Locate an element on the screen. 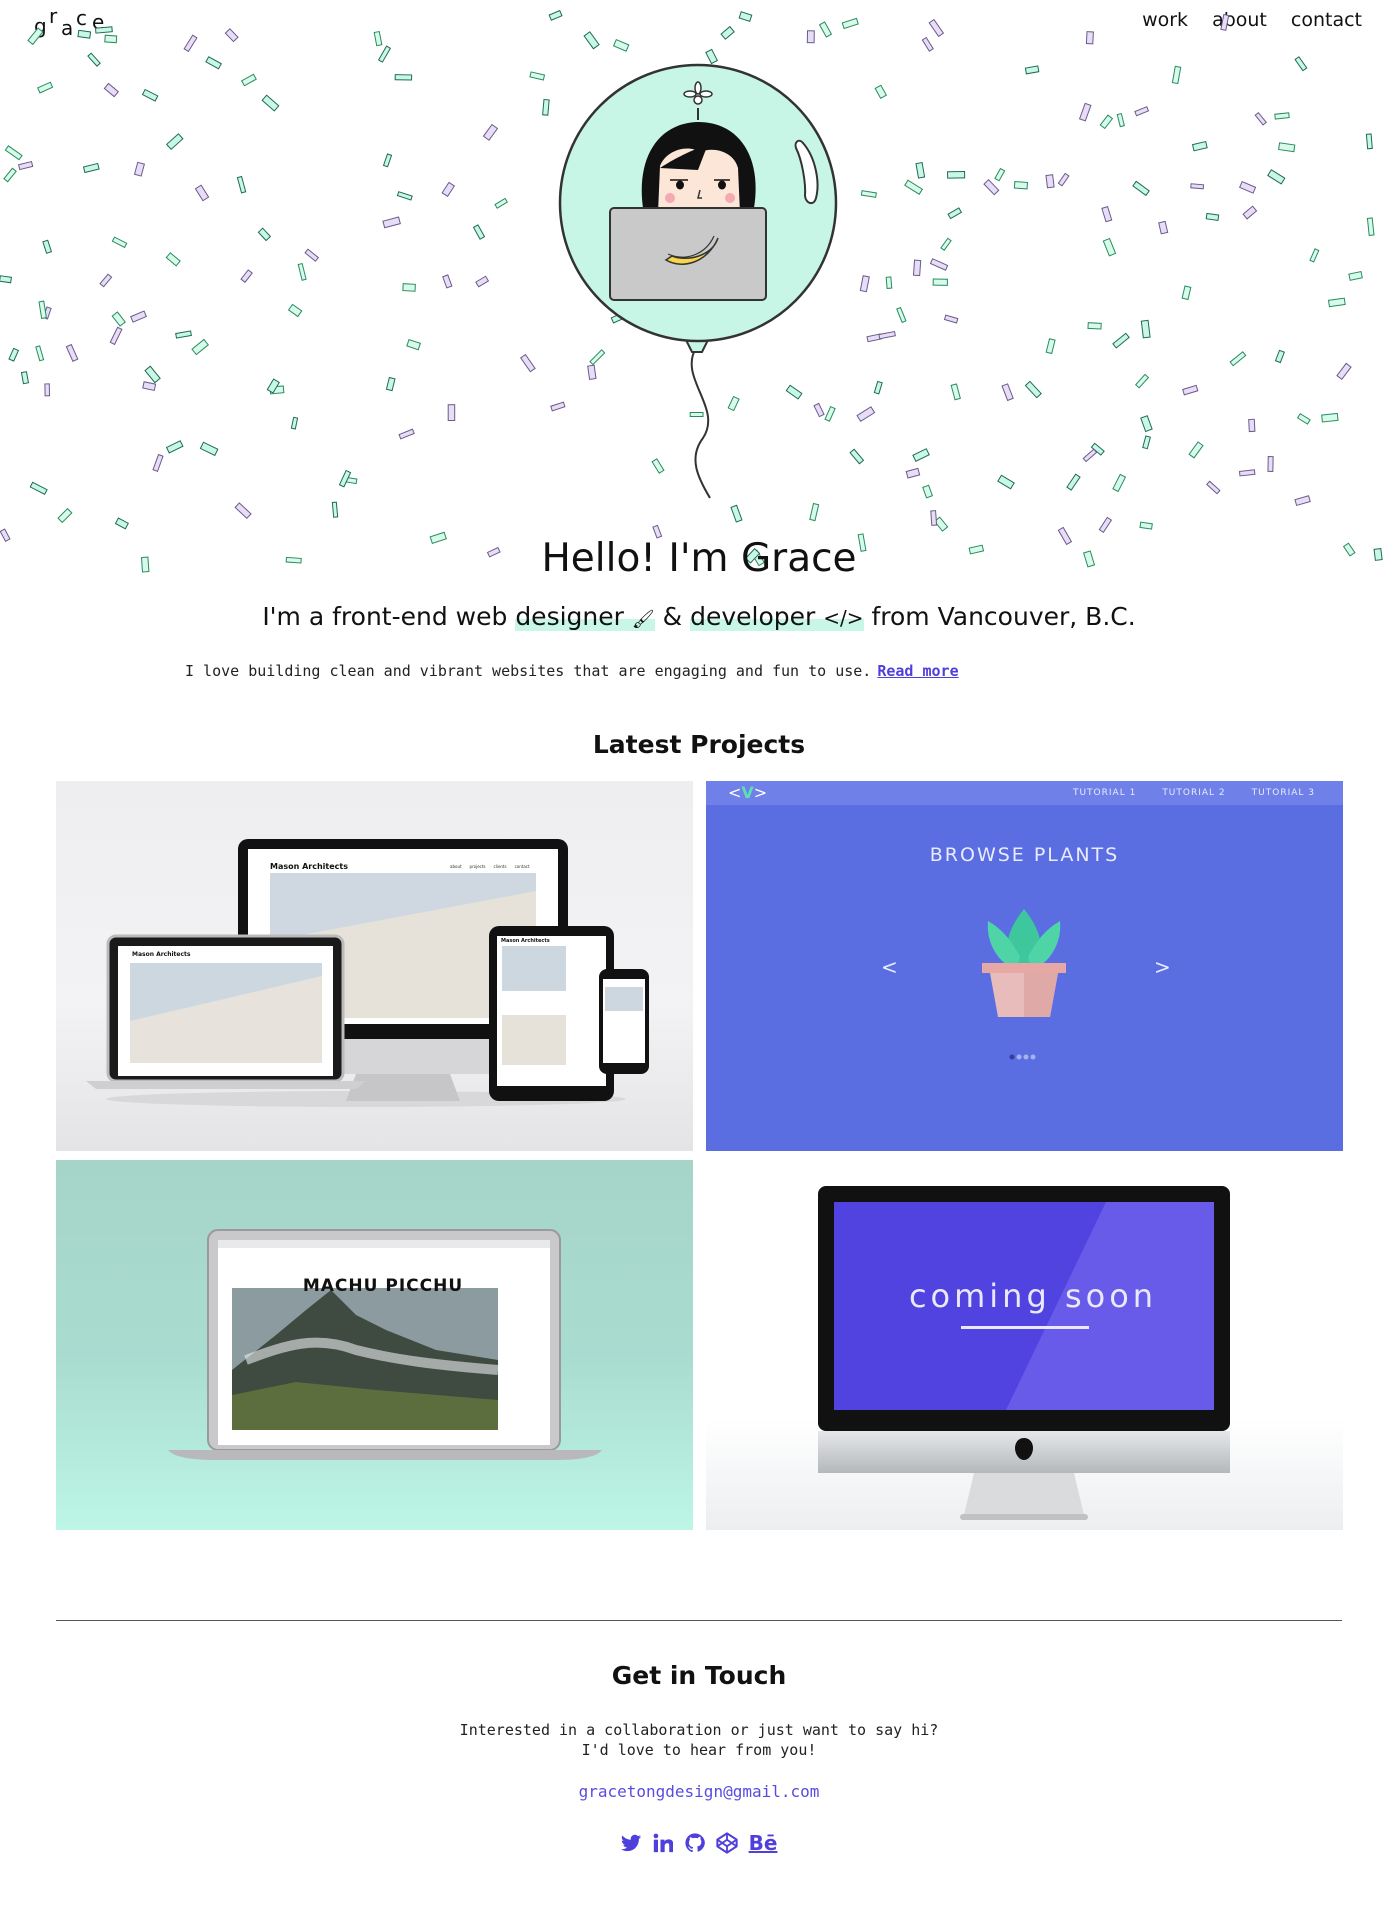 This screenshot has width=1398, height=1920. amp: & is located at coordinates (672, 616).